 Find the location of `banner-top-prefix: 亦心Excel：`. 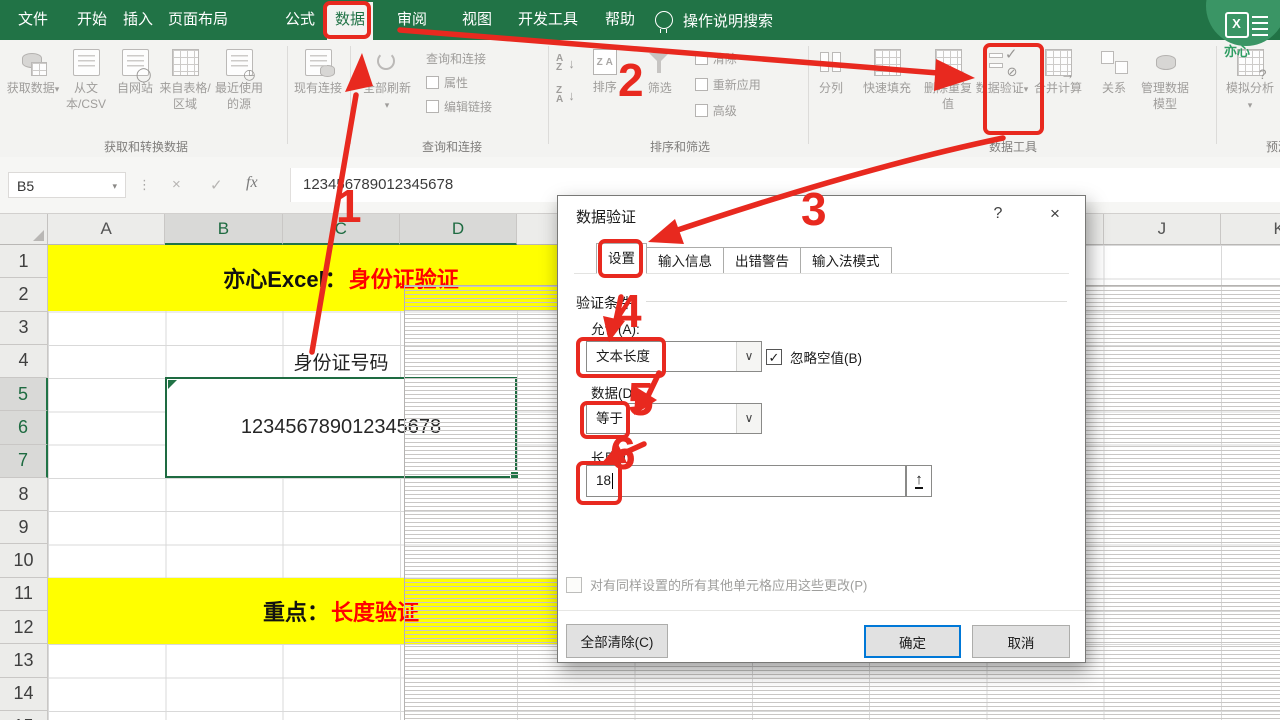

banner-top-prefix: 亦心Excel： is located at coordinates (285, 279).